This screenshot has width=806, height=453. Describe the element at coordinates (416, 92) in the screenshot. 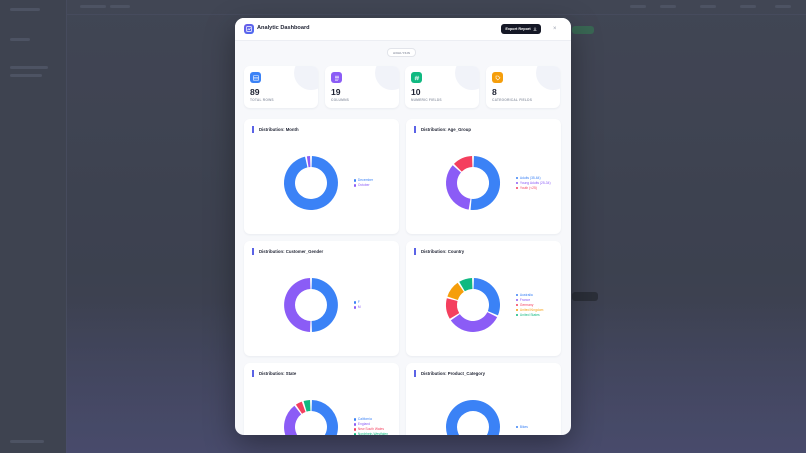

I see `stat-value: 10` at that location.